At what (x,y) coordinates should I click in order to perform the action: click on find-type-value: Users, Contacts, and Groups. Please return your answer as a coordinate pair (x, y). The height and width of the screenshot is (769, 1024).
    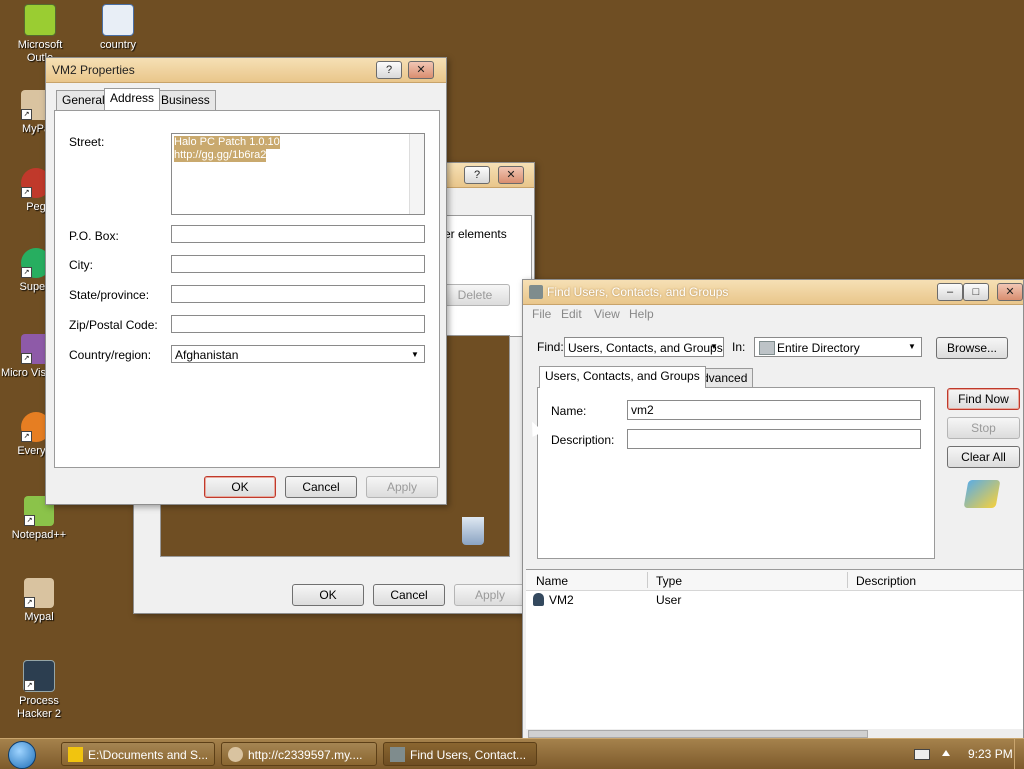
    Looking at the image, I should click on (645, 348).